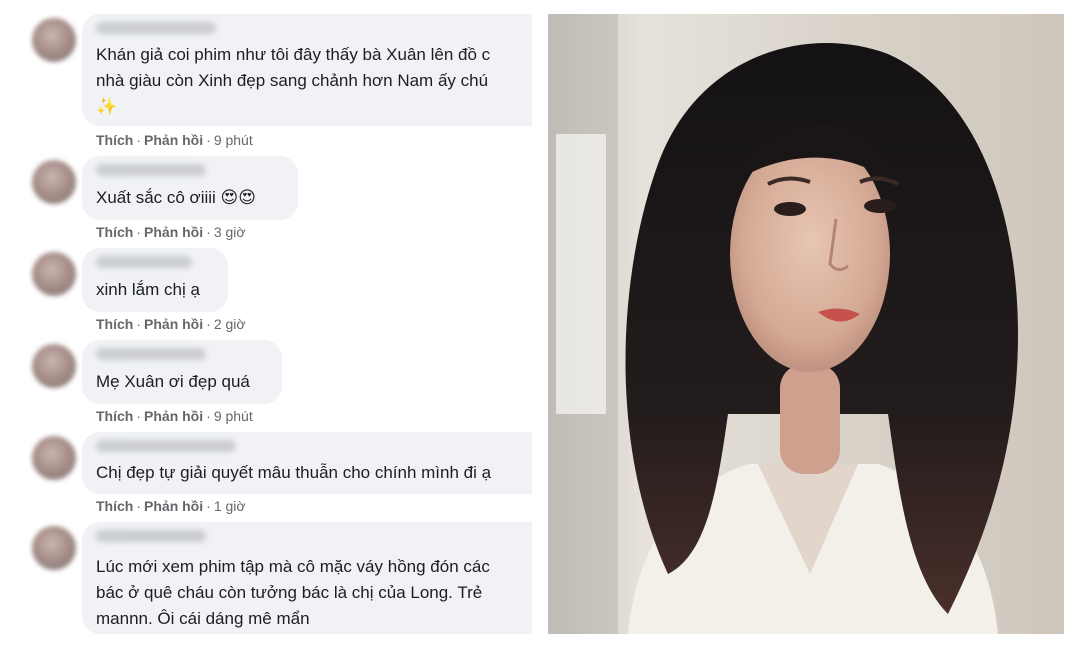  I want to click on comment-bubble: Xuất sắc cô ơiiii 😍😍, so click(190, 188).